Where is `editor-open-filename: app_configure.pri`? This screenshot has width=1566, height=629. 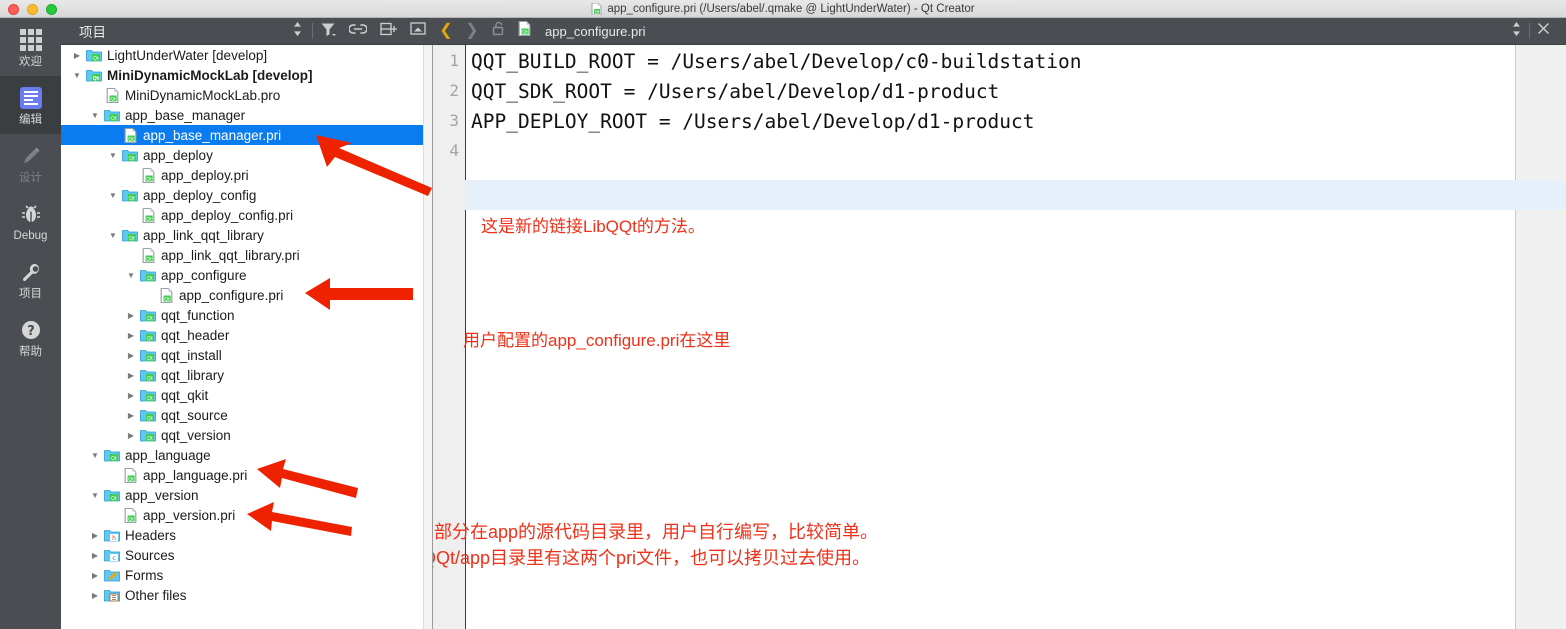 editor-open-filename: app_configure.pri is located at coordinates (595, 31).